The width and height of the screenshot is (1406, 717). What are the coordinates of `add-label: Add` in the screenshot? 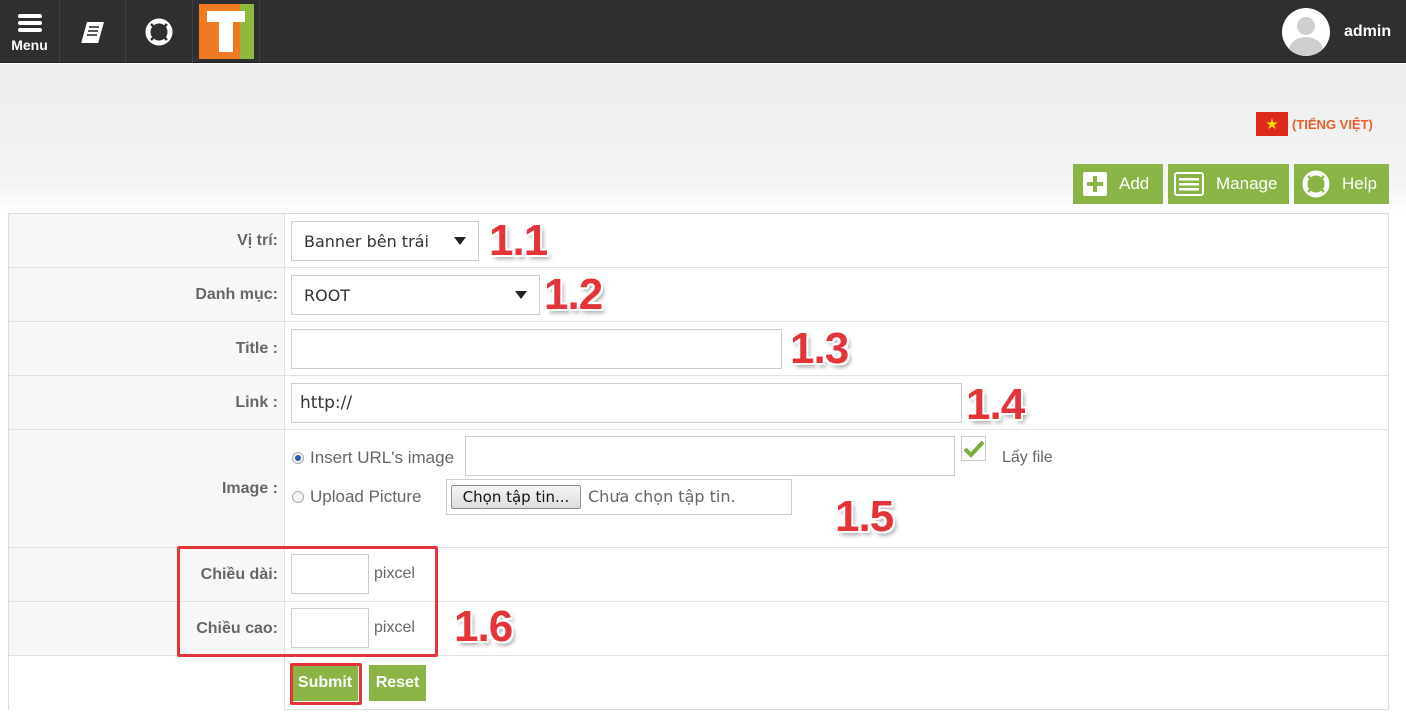 It's located at (1134, 183).